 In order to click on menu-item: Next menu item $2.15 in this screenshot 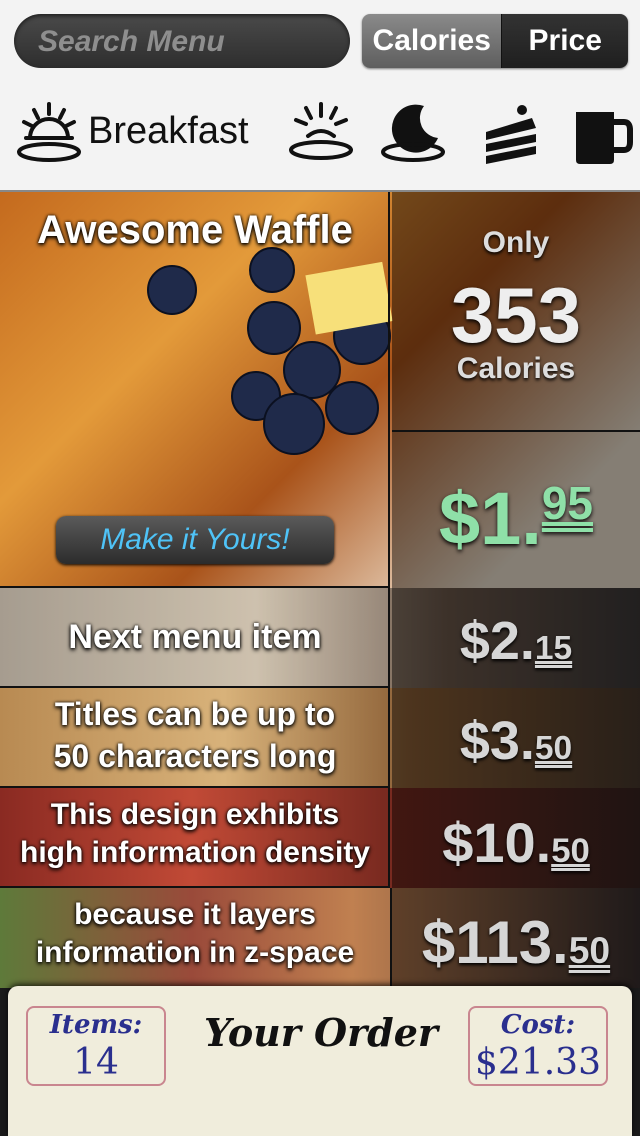, I will do `click(320, 638)`.